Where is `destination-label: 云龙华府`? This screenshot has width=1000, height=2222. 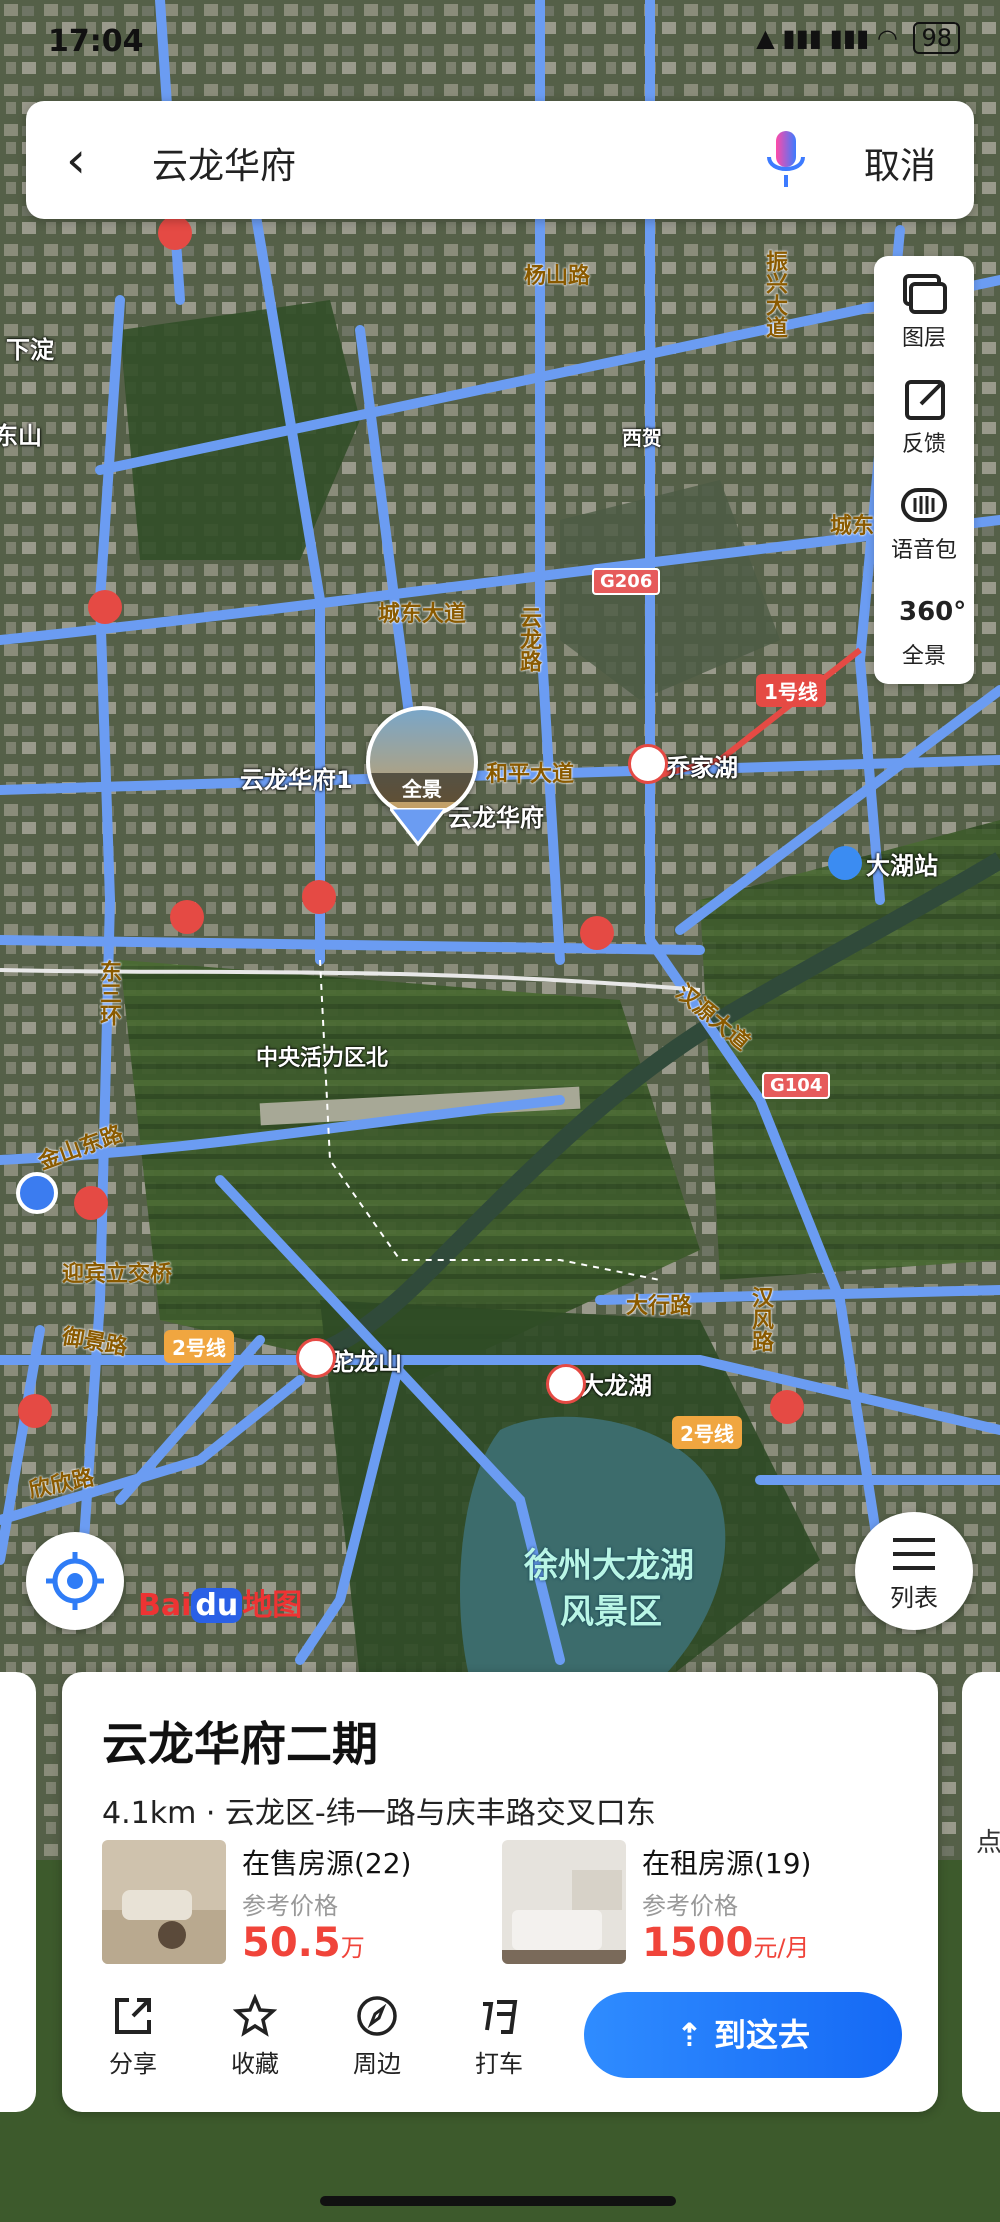 destination-label: 云龙华府 is located at coordinates (496, 815).